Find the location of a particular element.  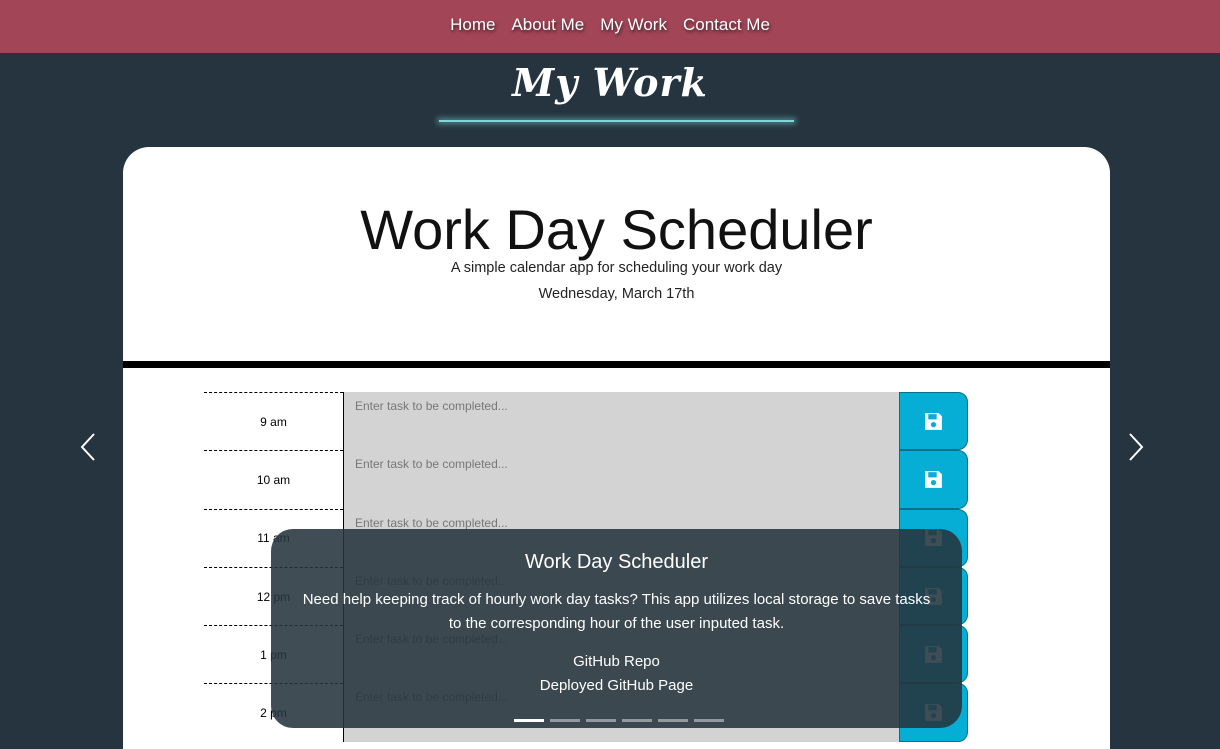

slide-app-date: Wednesday, March 17th is located at coordinates (616, 294).